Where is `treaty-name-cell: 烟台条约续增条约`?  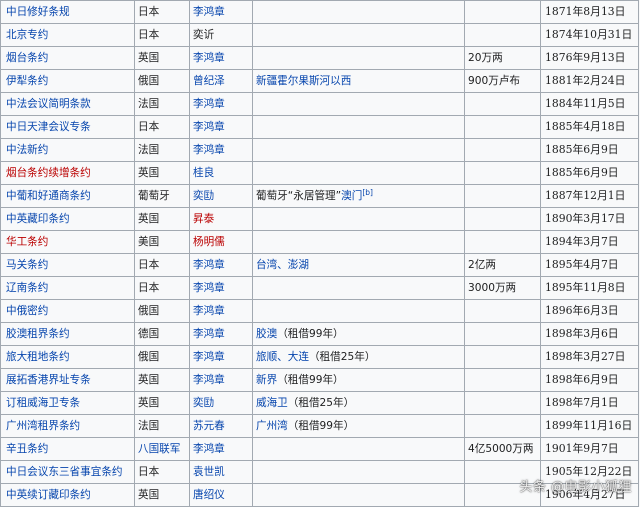 treaty-name-cell: 烟台条约续增条约 is located at coordinates (67, 173).